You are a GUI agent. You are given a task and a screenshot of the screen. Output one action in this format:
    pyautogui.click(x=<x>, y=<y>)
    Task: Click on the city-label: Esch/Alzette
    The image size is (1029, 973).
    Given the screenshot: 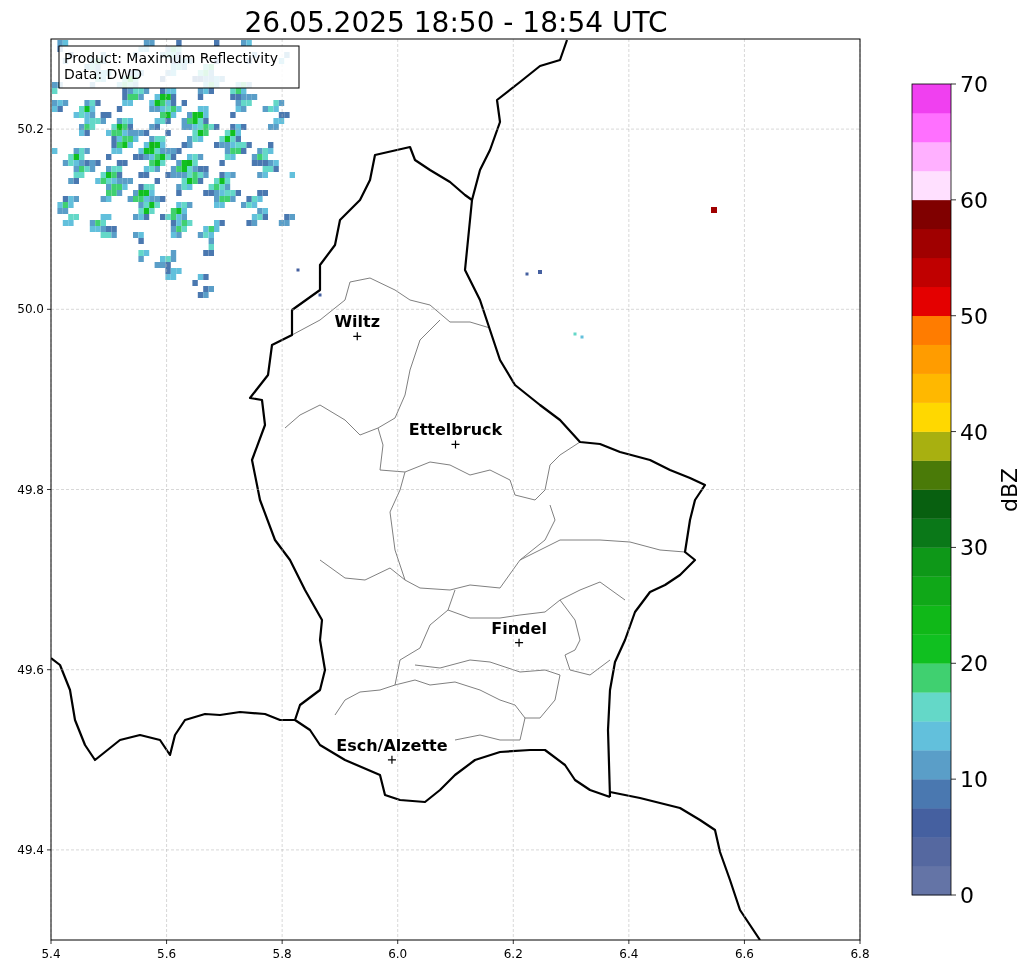 What is the action you would take?
    pyautogui.click(x=392, y=745)
    